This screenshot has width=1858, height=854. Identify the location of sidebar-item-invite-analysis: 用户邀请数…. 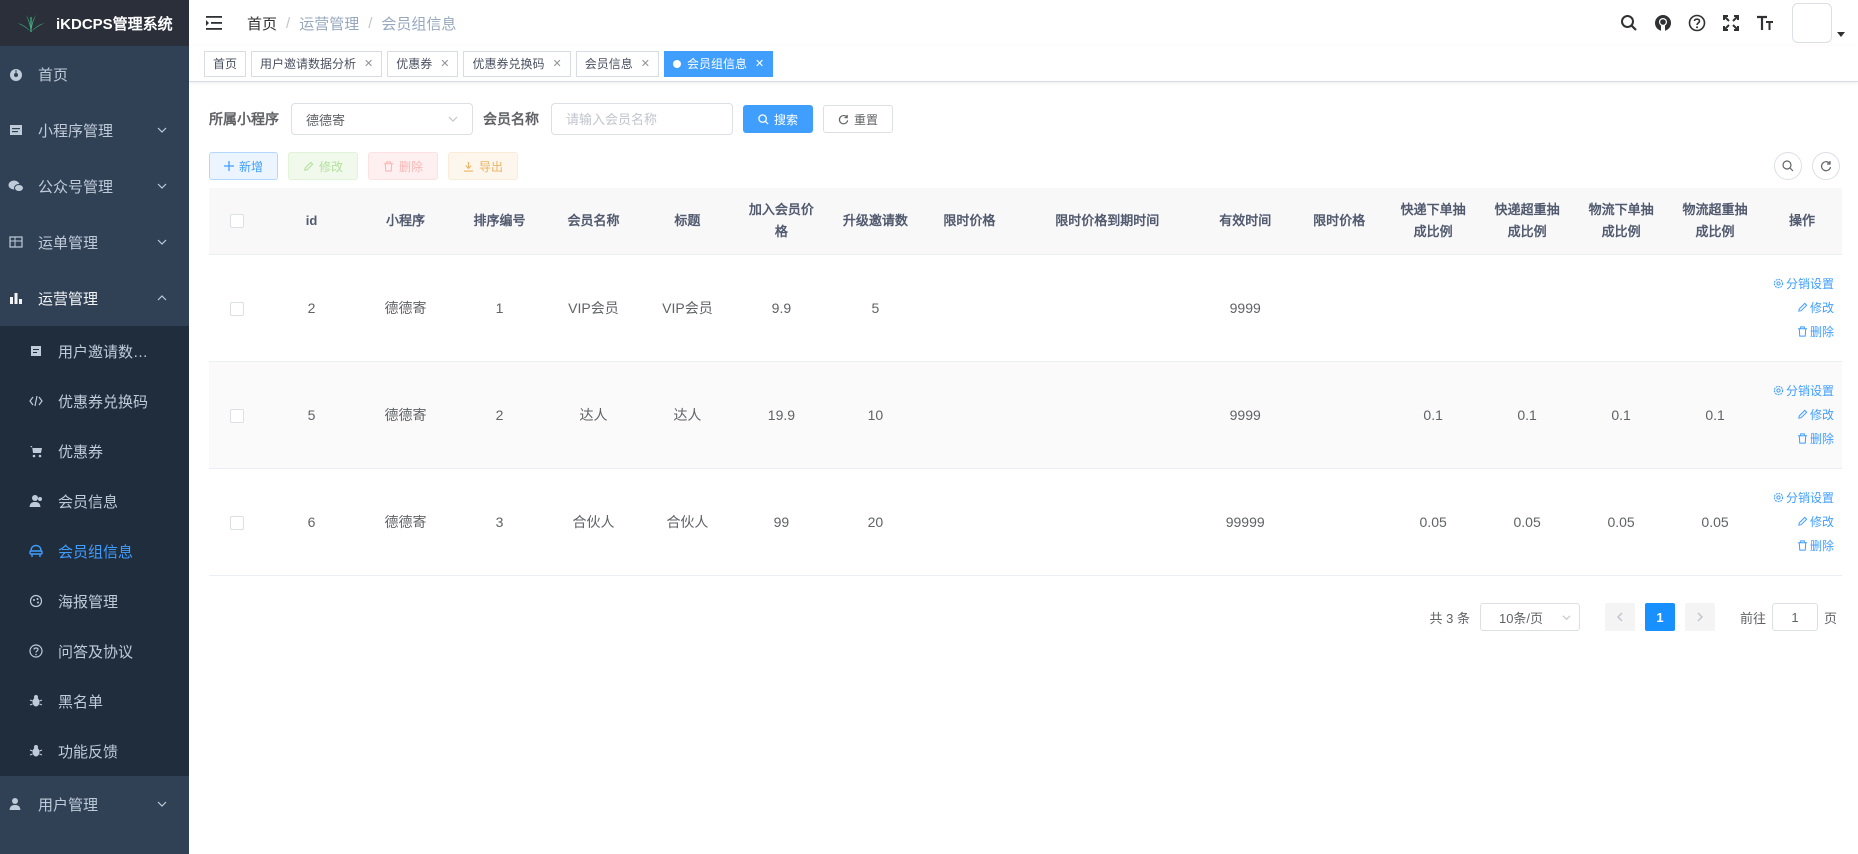
(94, 351).